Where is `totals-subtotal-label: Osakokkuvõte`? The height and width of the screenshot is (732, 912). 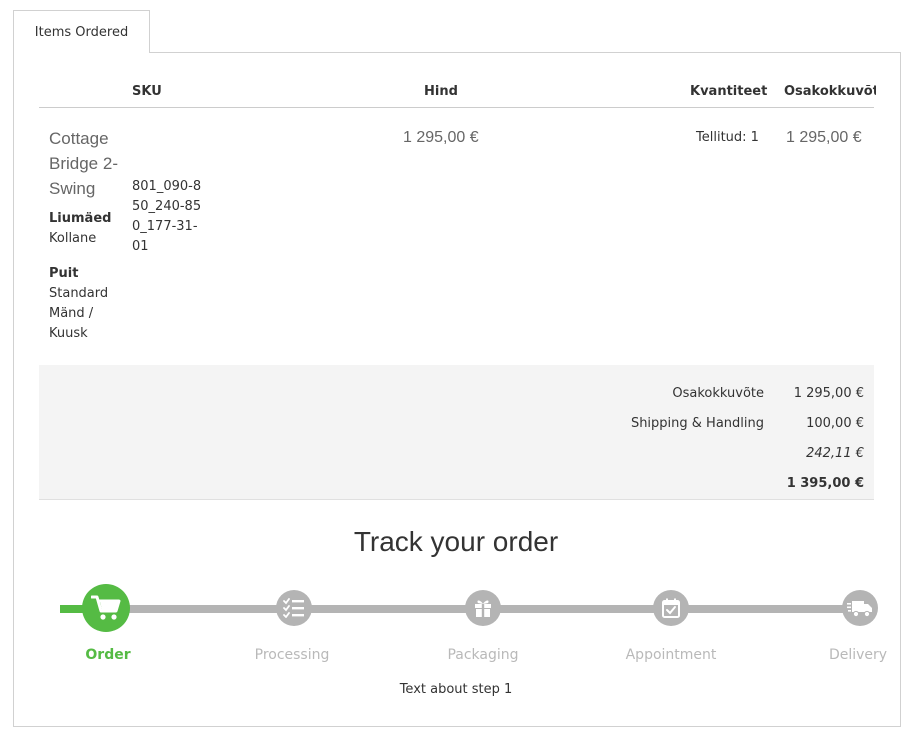
totals-subtotal-label: Osakokkuvõte is located at coordinates (718, 393).